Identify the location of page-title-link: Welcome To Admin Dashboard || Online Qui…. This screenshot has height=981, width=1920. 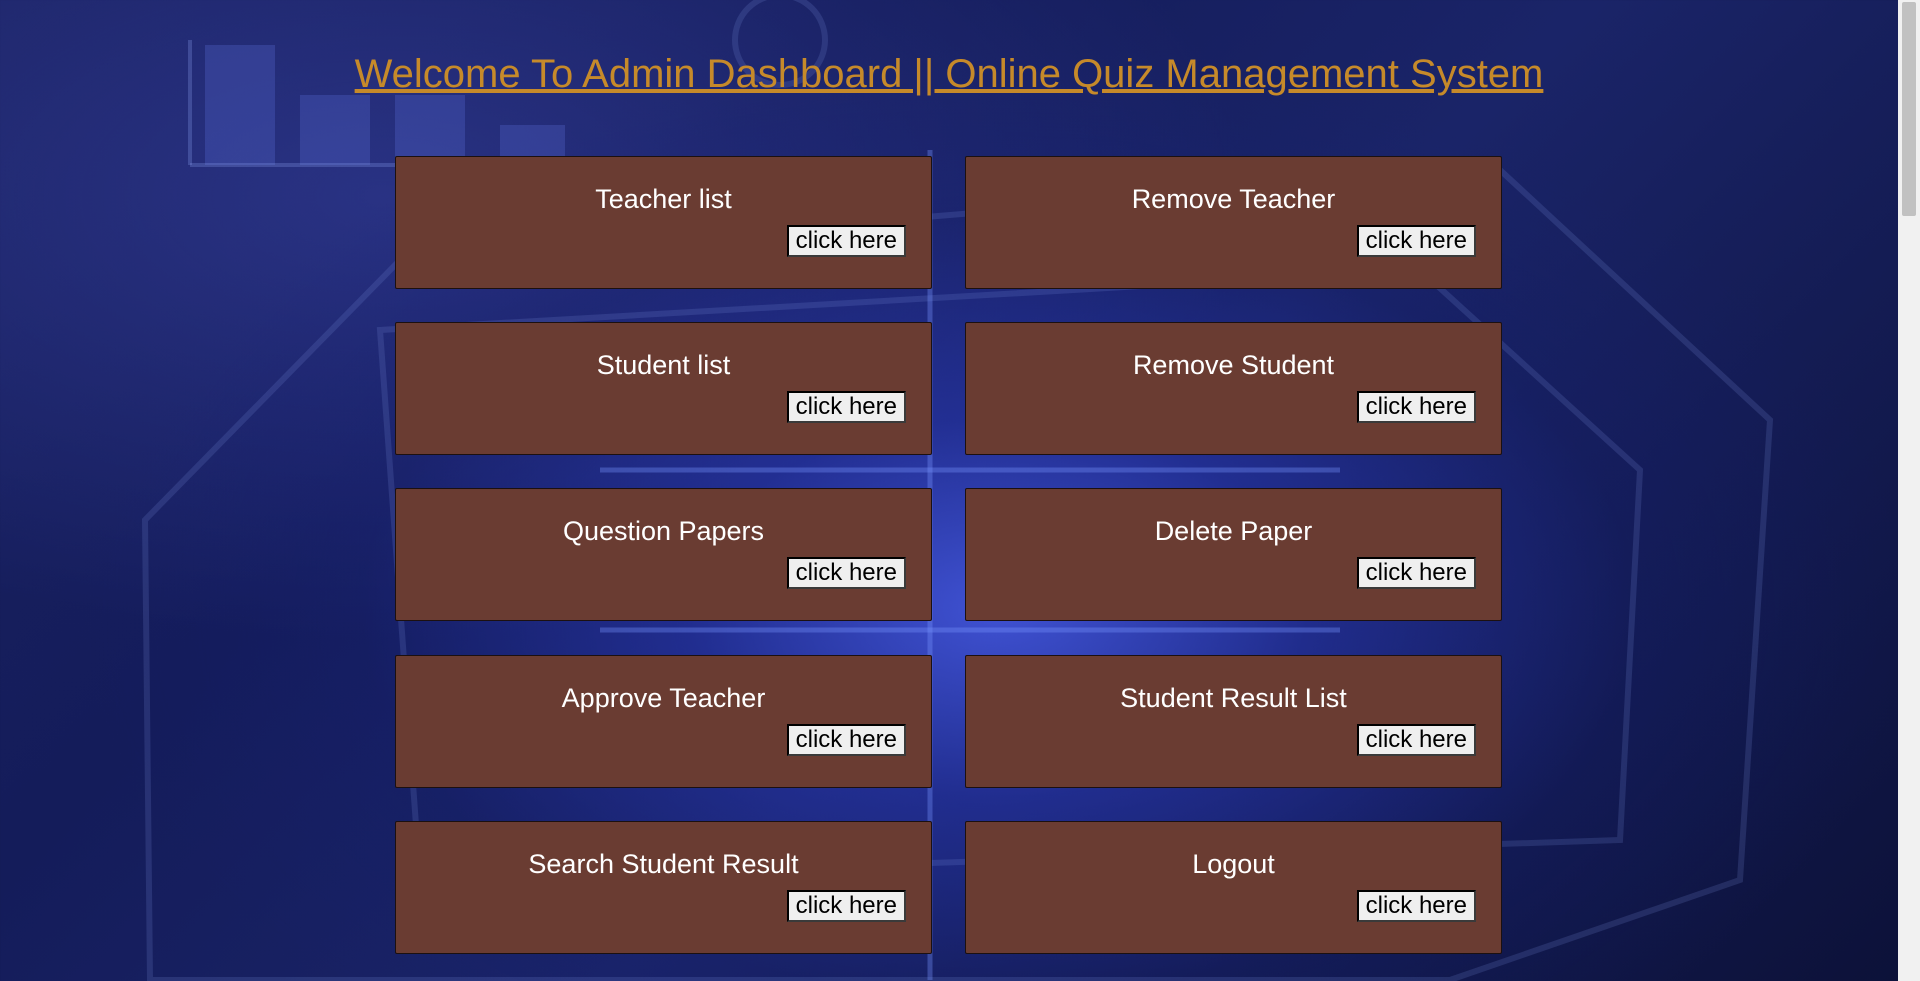
(949, 74).